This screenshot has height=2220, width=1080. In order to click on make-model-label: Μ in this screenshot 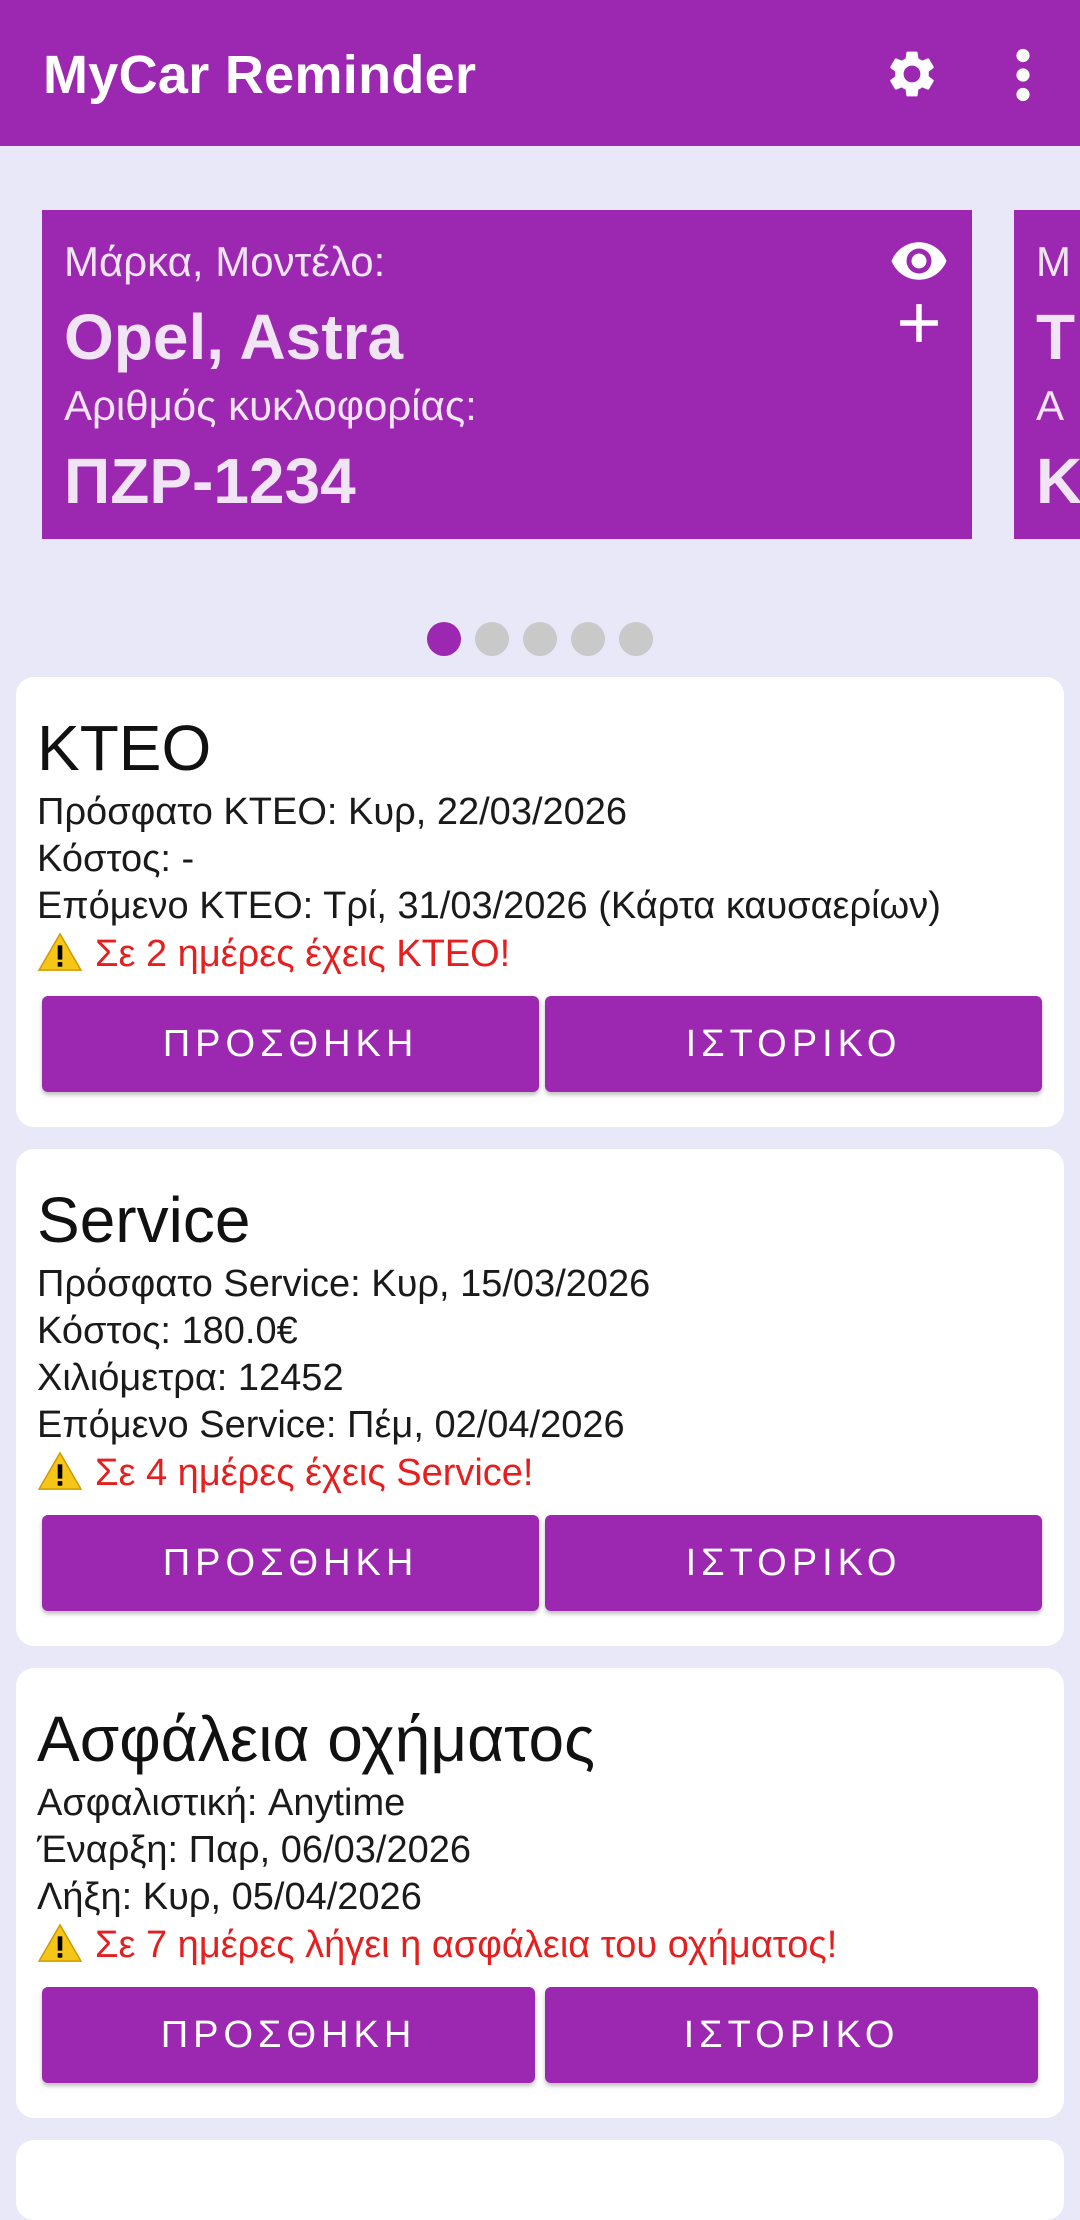, I will do `click(1053, 261)`.